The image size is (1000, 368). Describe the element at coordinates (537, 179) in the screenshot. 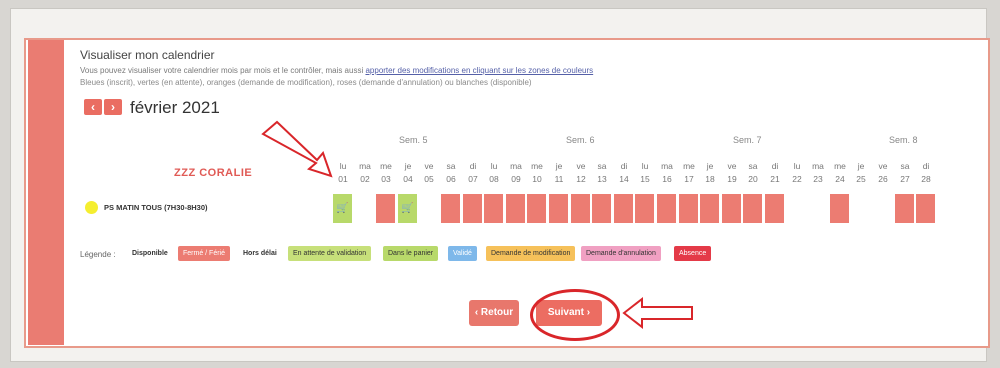

I see `day-number: 10` at that location.